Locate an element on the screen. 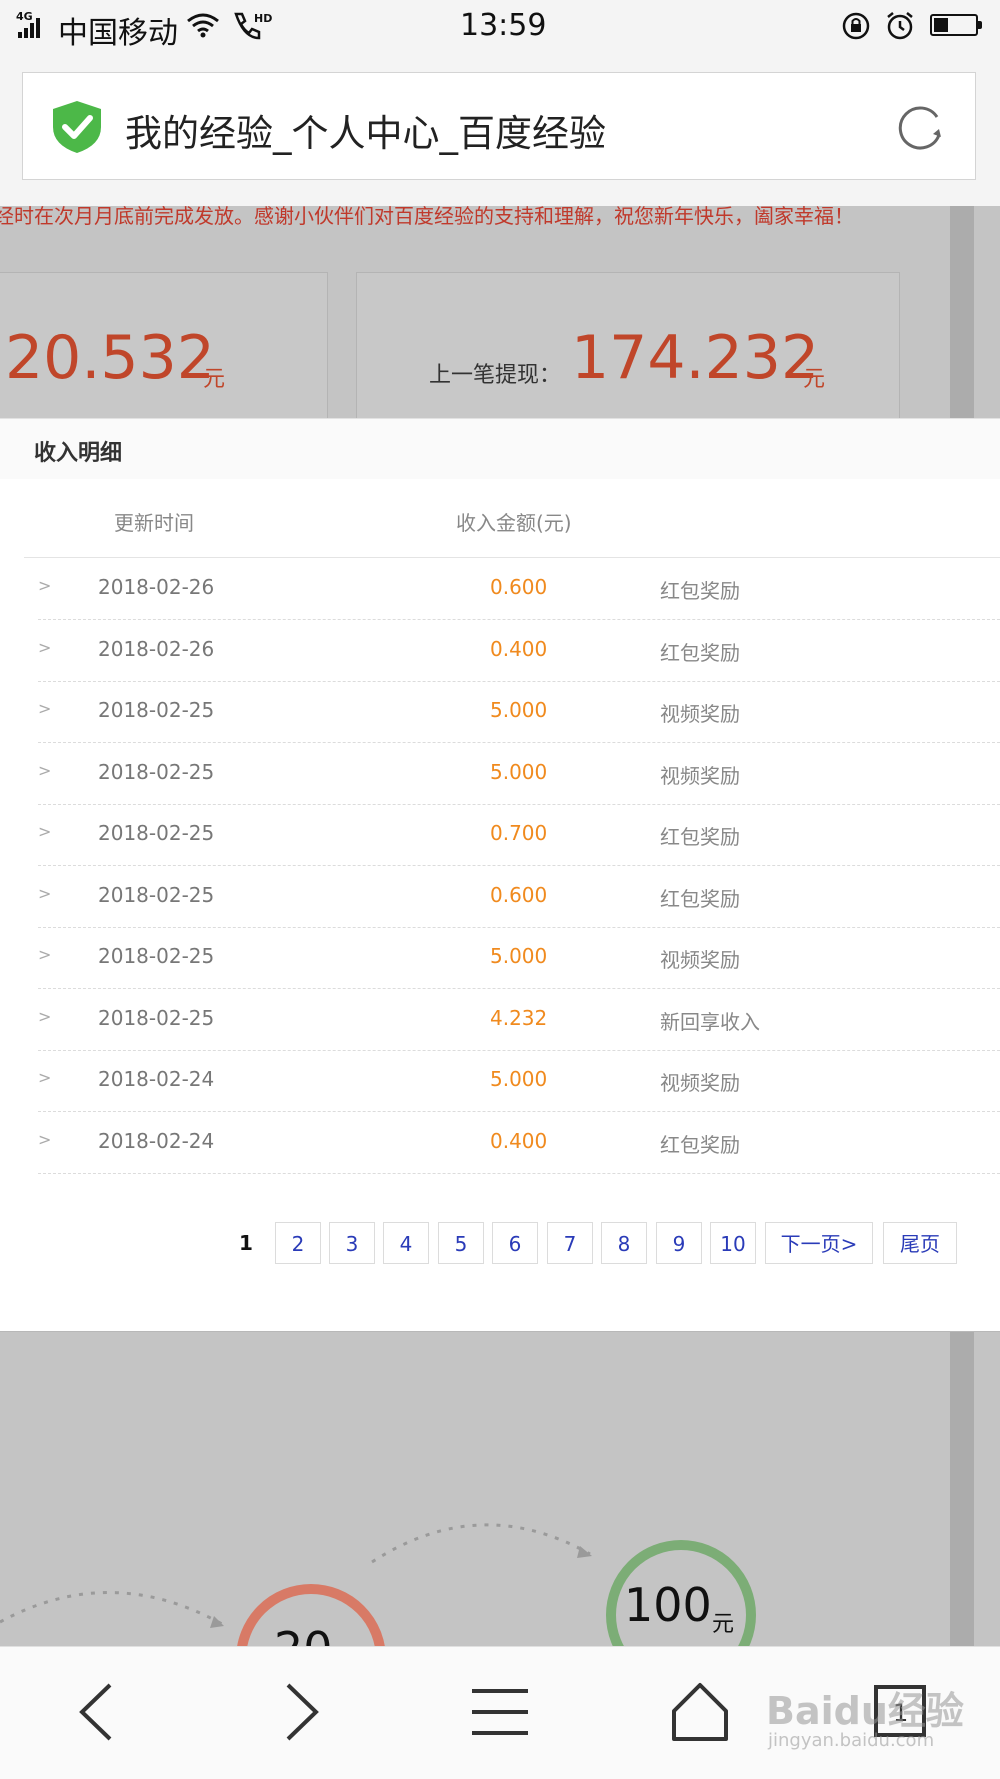 The height and width of the screenshot is (1779, 1000). table-row: >2018-02-25 4.232 新回享收入 is located at coordinates (519, 1020).